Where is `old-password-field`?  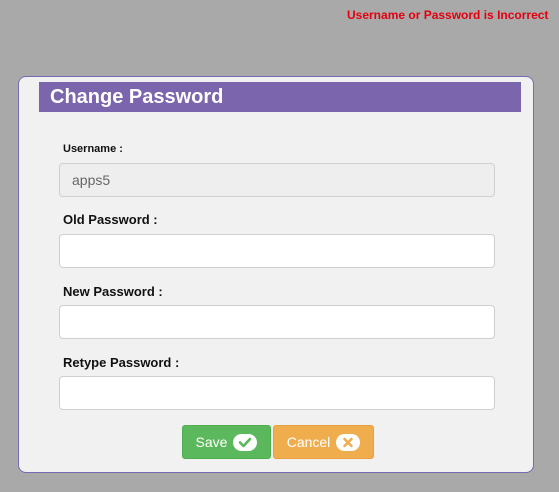 old-password-field is located at coordinates (277, 251).